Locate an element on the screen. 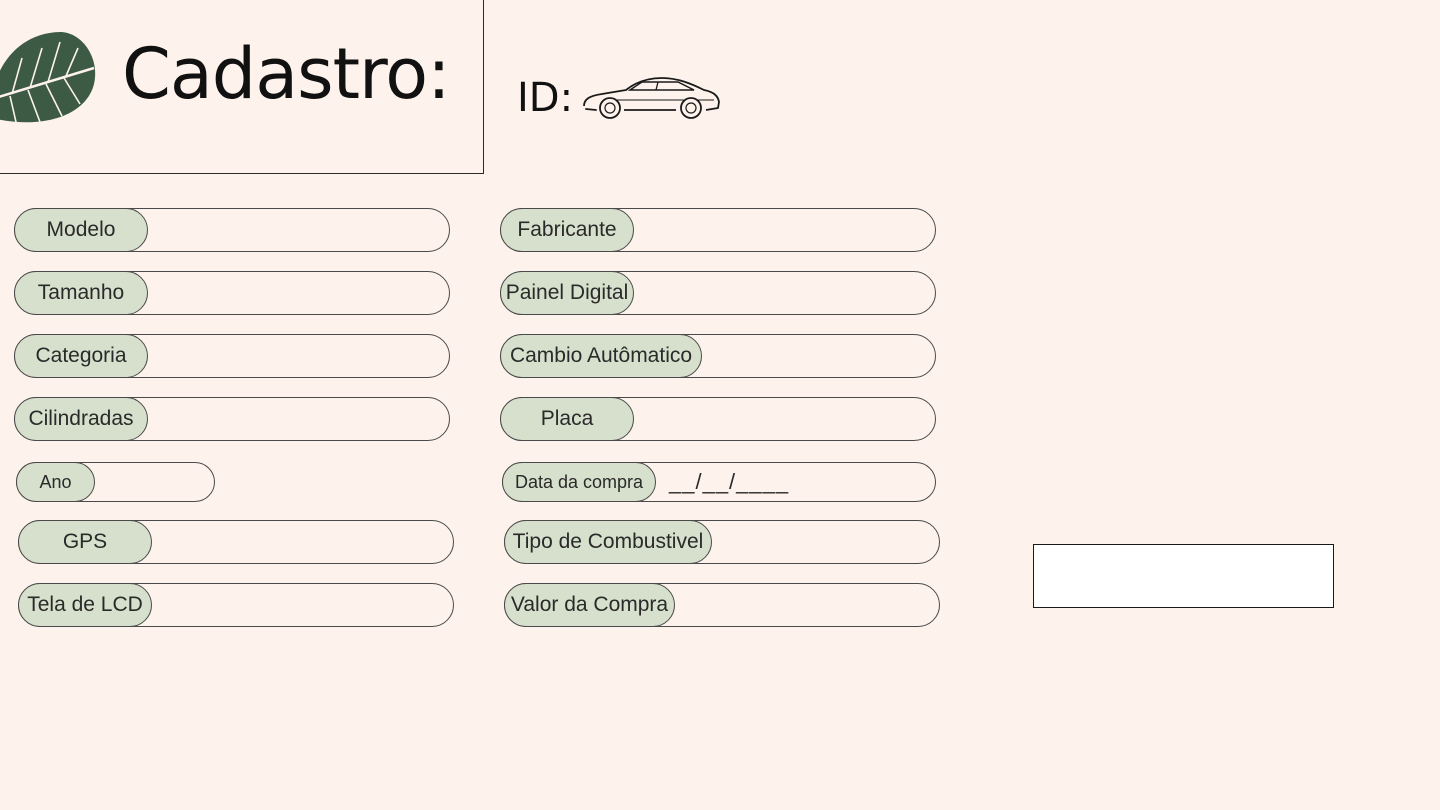 Image resolution: width=1440 pixels, height=810 pixels. field-label: Painel Digital is located at coordinates (567, 293).